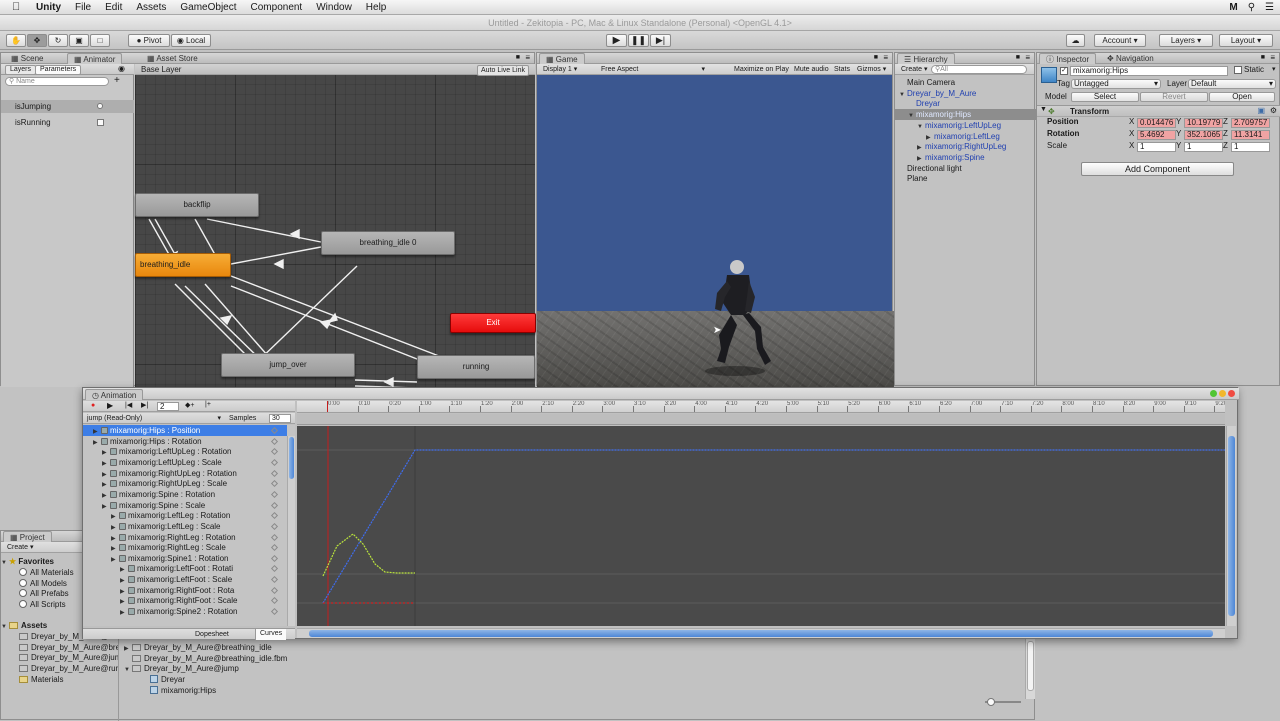  Describe the element at coordinates (208, 404) in the screenshot. I see `add-event-icon: |+` at that location.